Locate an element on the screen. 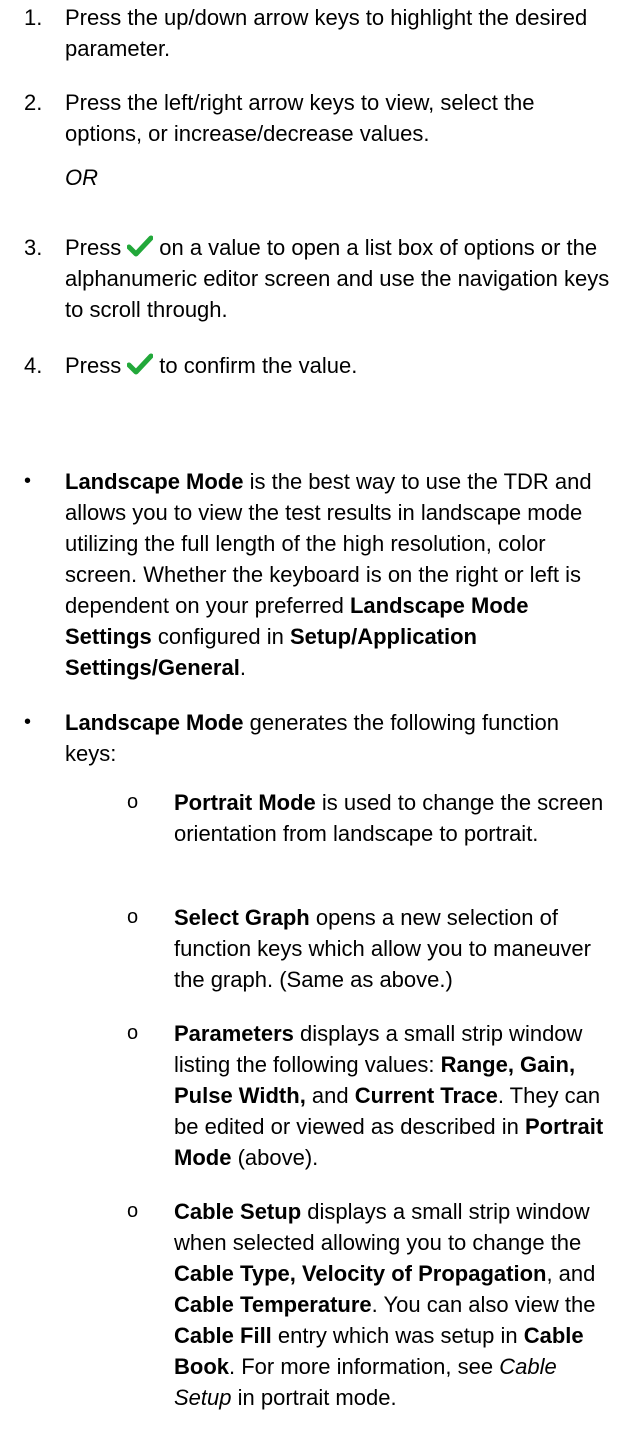 The width and height of the screenshot is (624, 1435). text-run: . For more information, see is located at coordinates (364, 1366).